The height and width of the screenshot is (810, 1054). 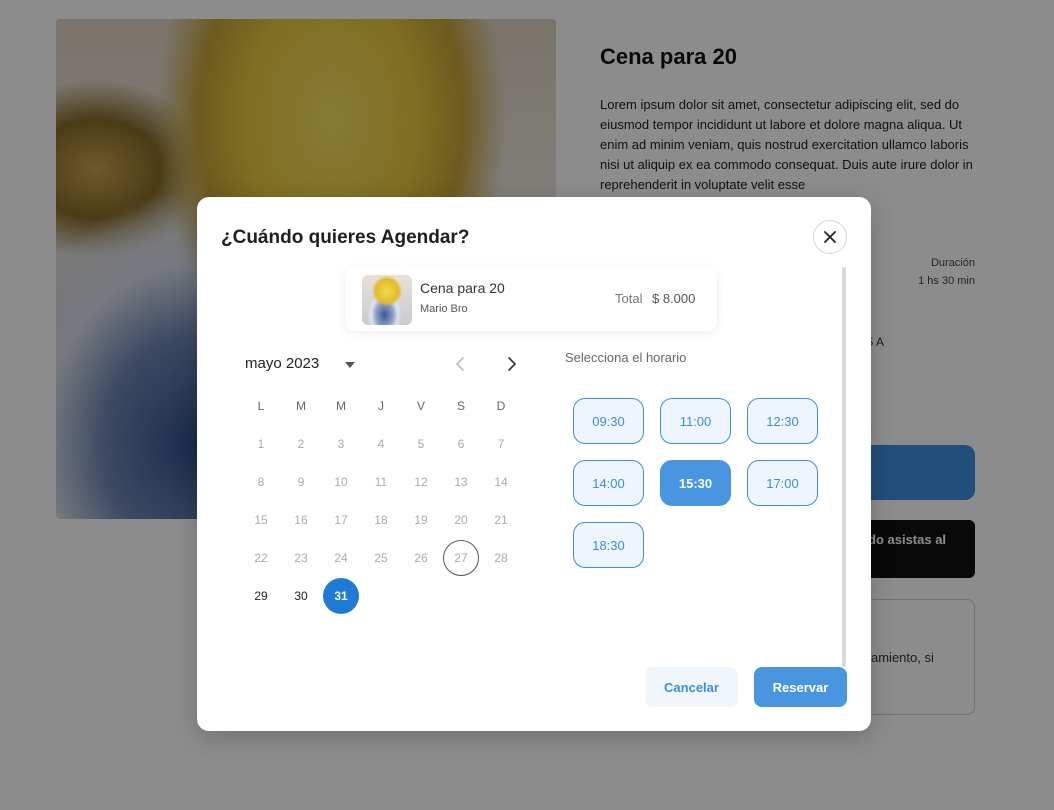 What do you see at coordinates (695, 483) in the screenshot?
I see `time-slot-button: 15:30` at bounding box center [695, 483].